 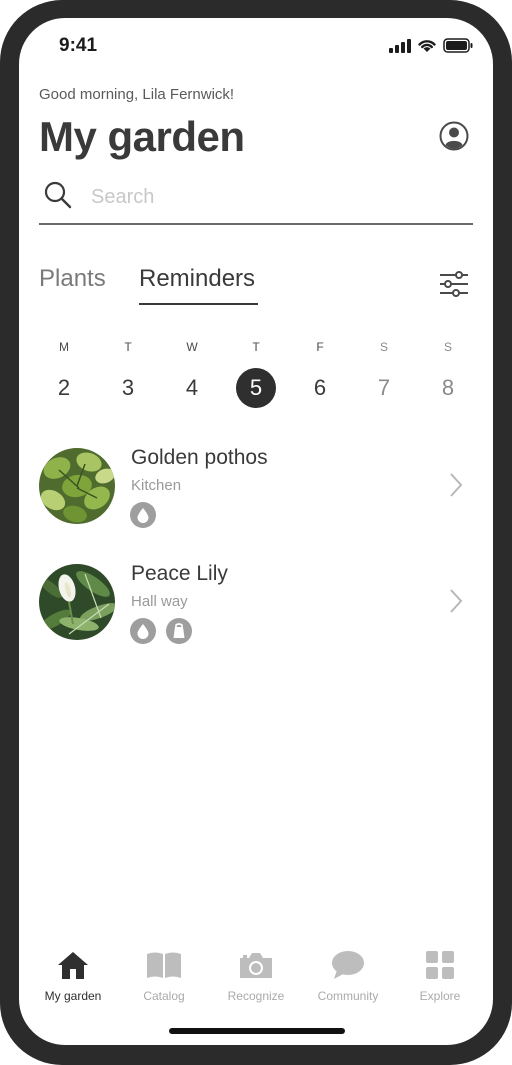 What do you see at coordinates (164, 996) in the screenshot?
I see `tab-label: Catalog` at bounding box center [164, 996].